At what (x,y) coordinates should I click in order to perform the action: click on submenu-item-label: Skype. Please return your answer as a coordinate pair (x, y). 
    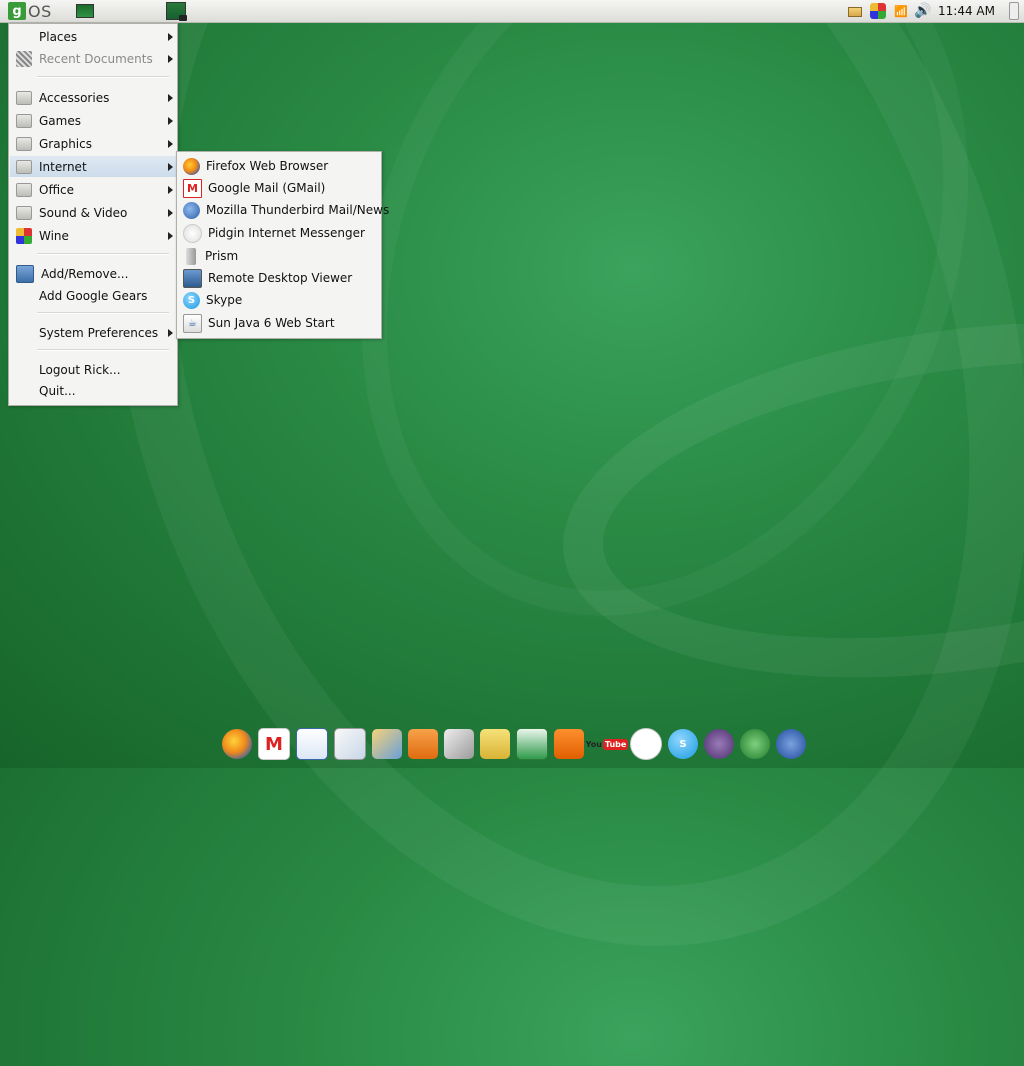
    Looking at the image, I should click on (224, 300).